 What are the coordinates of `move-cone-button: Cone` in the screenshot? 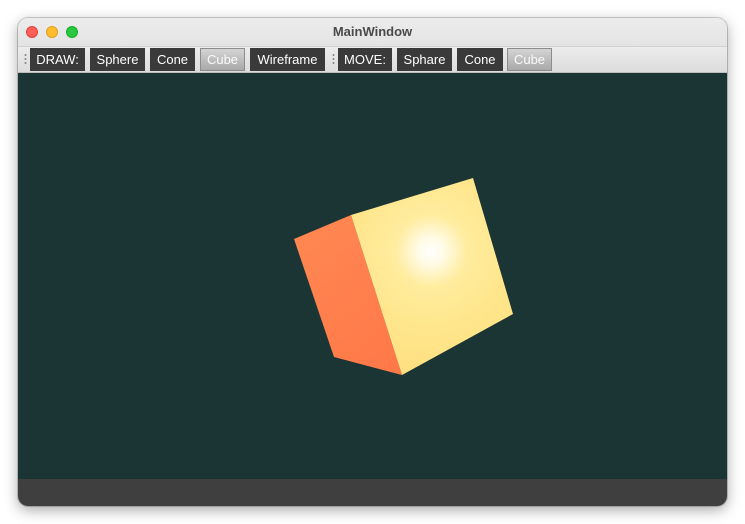 It's located at (480, 59).